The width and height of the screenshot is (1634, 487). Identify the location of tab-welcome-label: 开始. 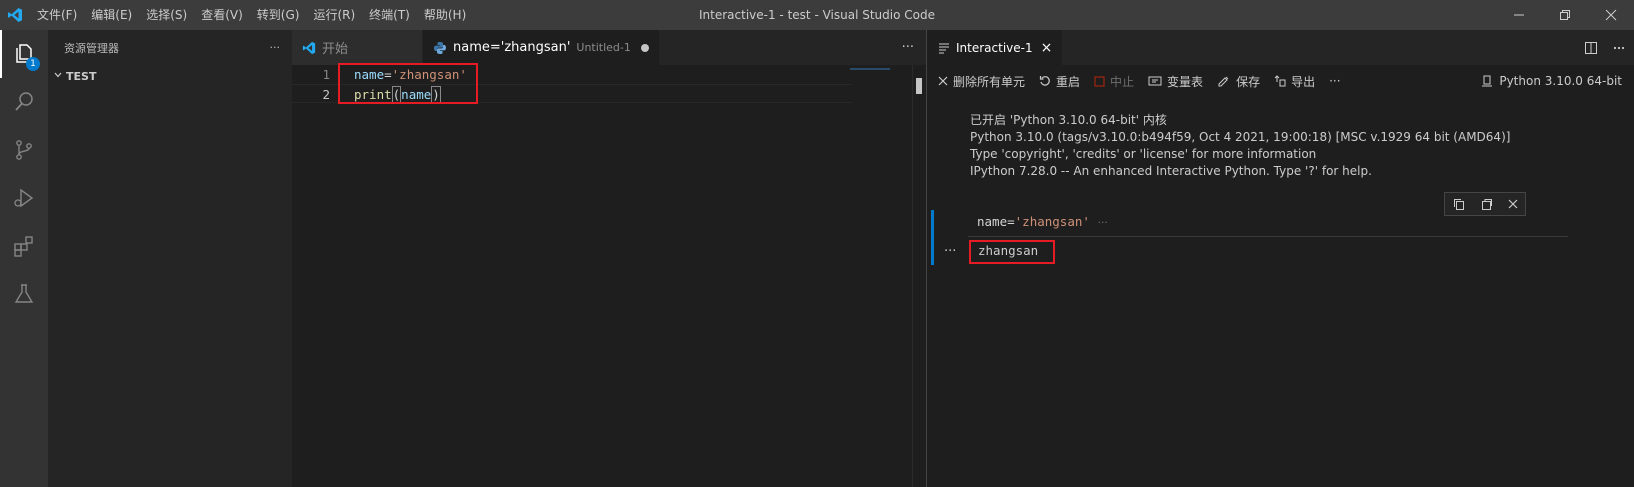
(335, 49).